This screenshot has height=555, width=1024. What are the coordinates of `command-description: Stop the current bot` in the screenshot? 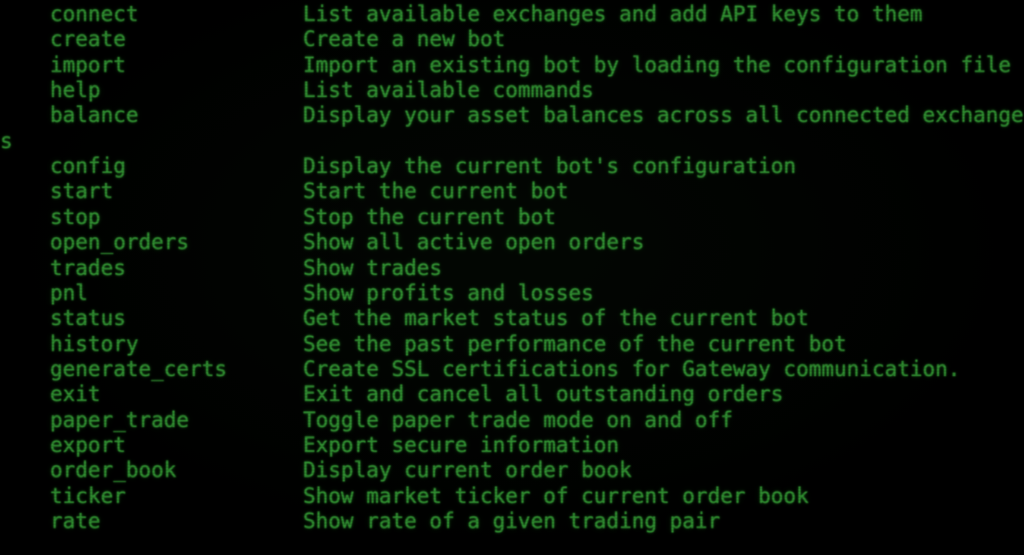 It's located at (429, 216).